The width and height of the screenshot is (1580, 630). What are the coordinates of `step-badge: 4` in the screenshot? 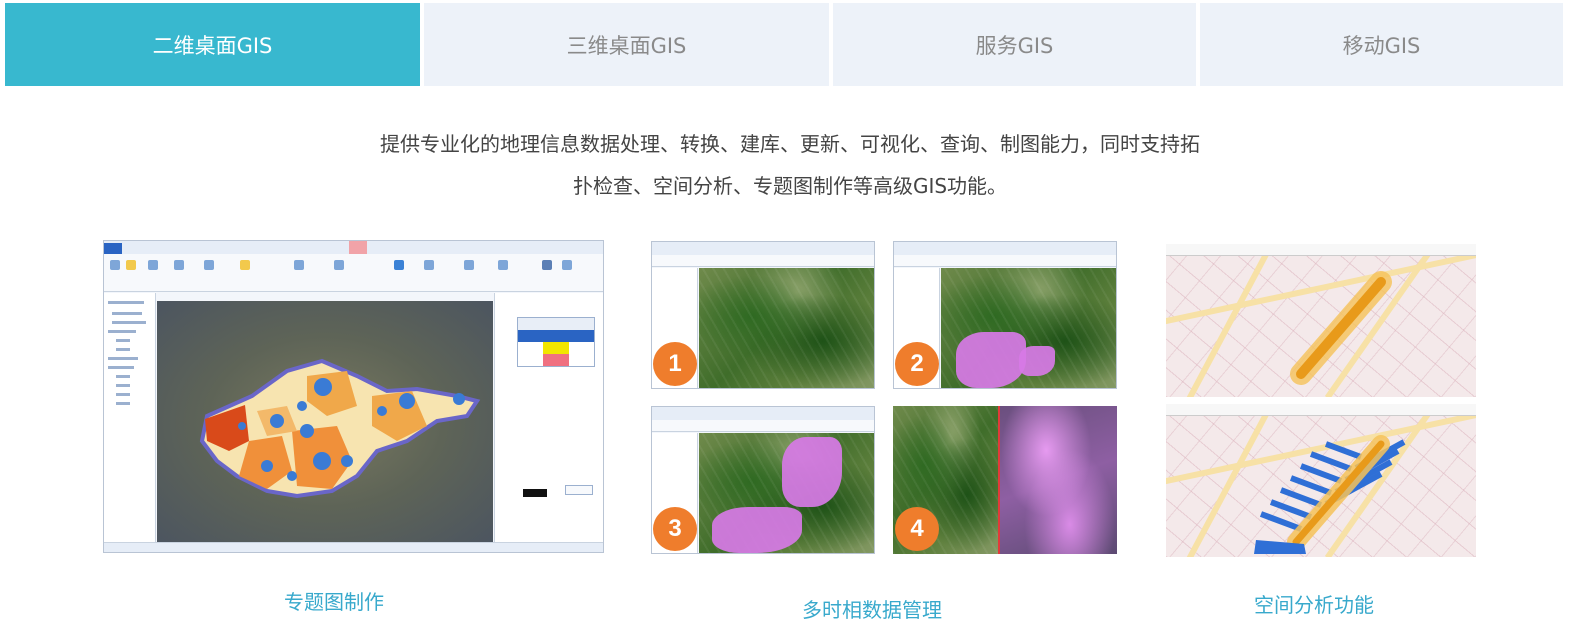 It's located at (917, 529).